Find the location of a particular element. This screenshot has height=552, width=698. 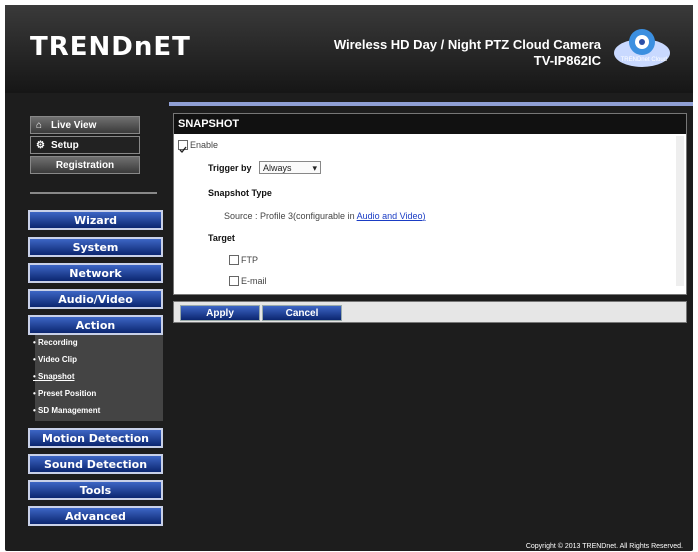

nav-tools: Tools is located at coordinates (95, 490).